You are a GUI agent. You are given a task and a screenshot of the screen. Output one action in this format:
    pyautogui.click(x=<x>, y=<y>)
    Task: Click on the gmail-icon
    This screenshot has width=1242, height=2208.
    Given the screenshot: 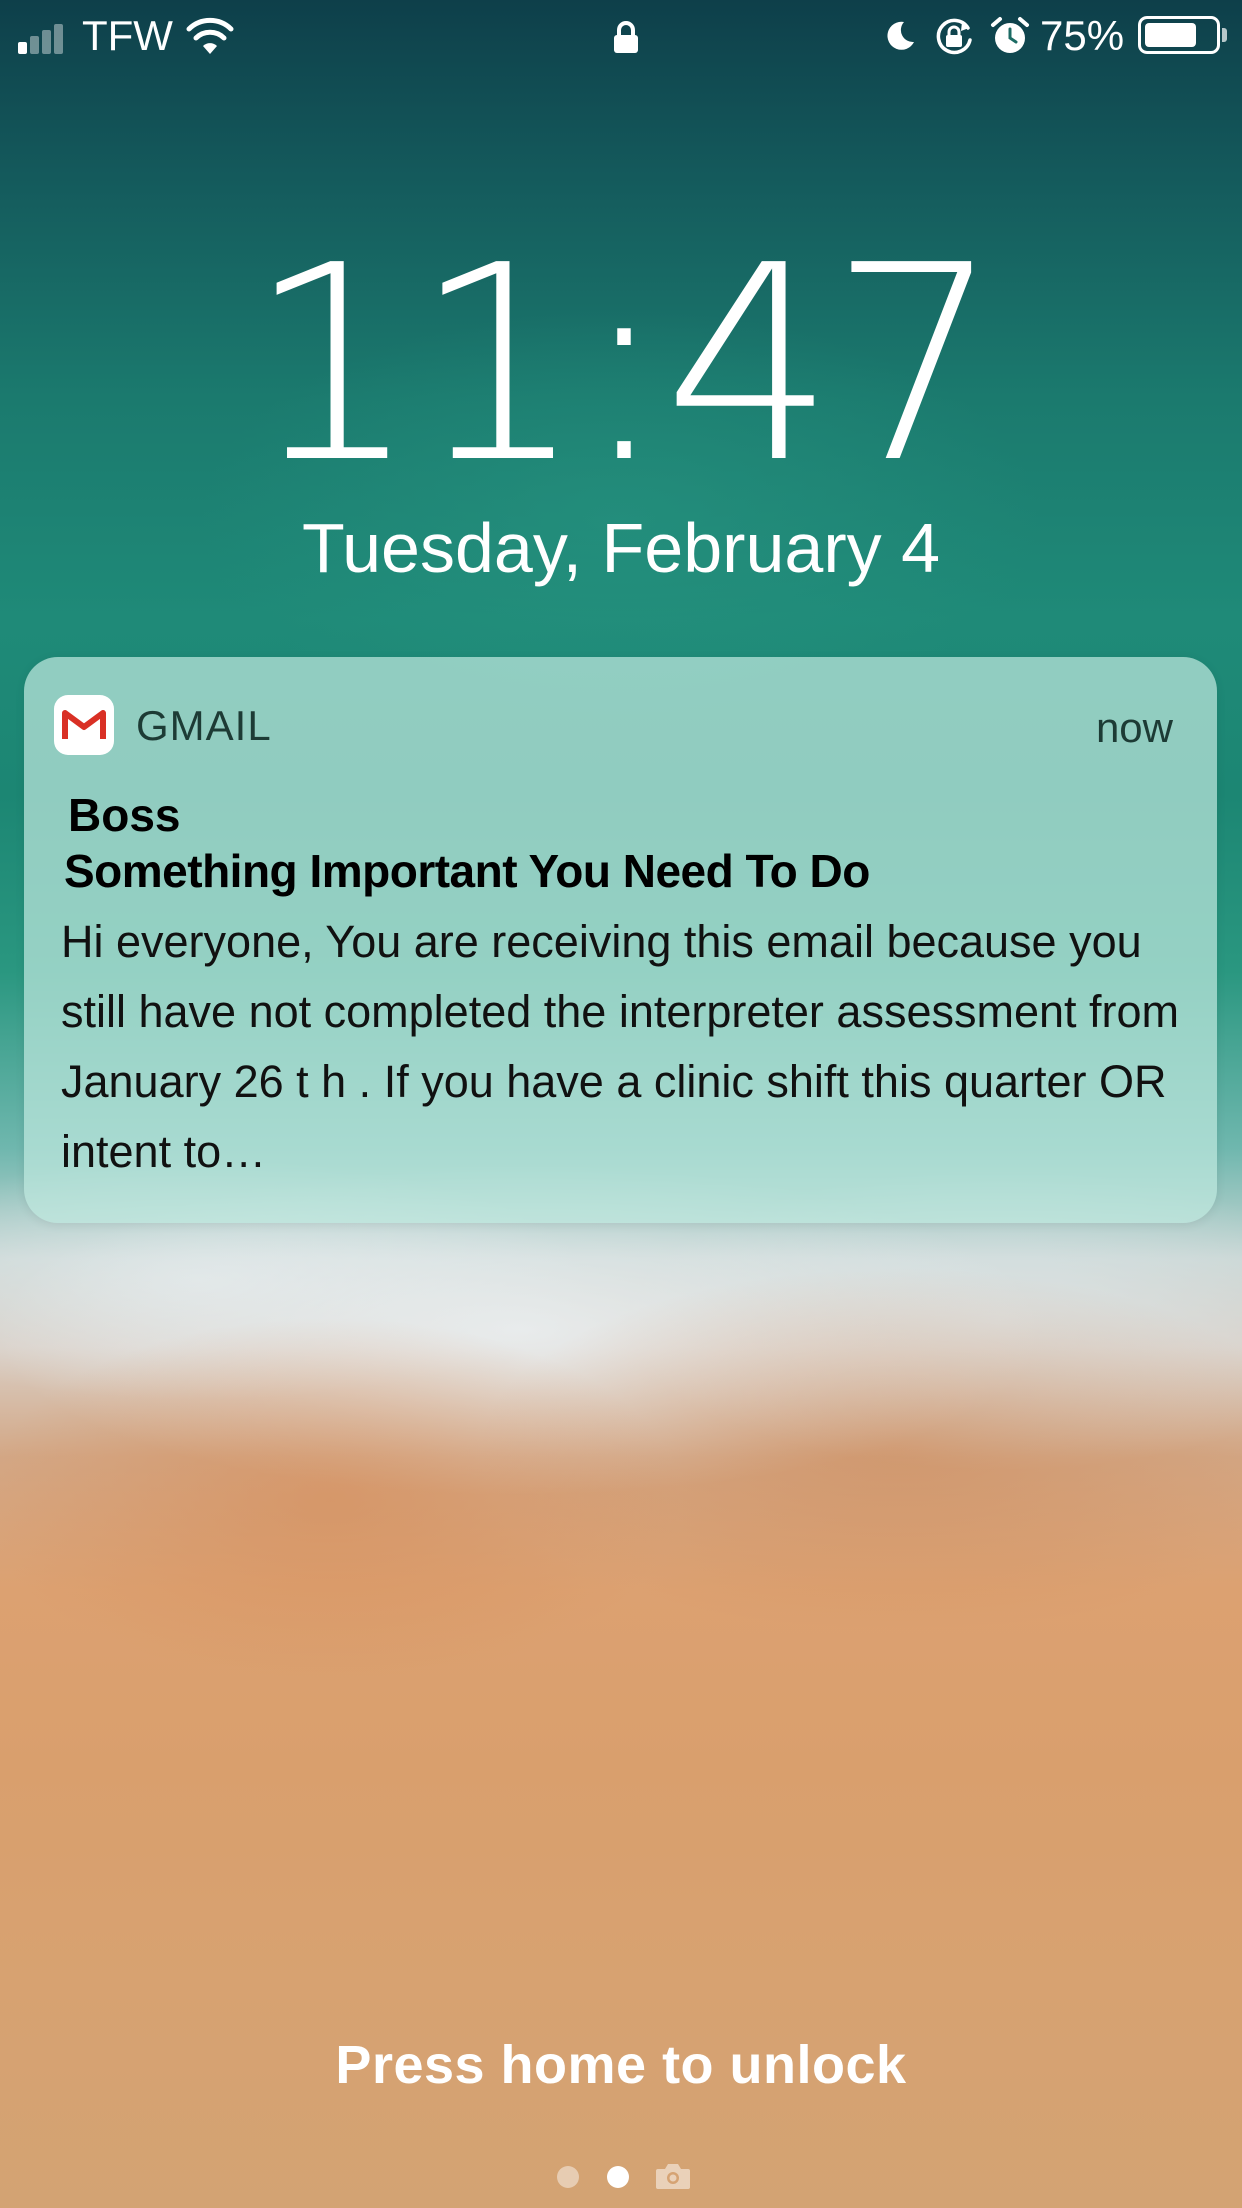 What is the action you would take?
    pyautogui.click(x=84, y=725)
    